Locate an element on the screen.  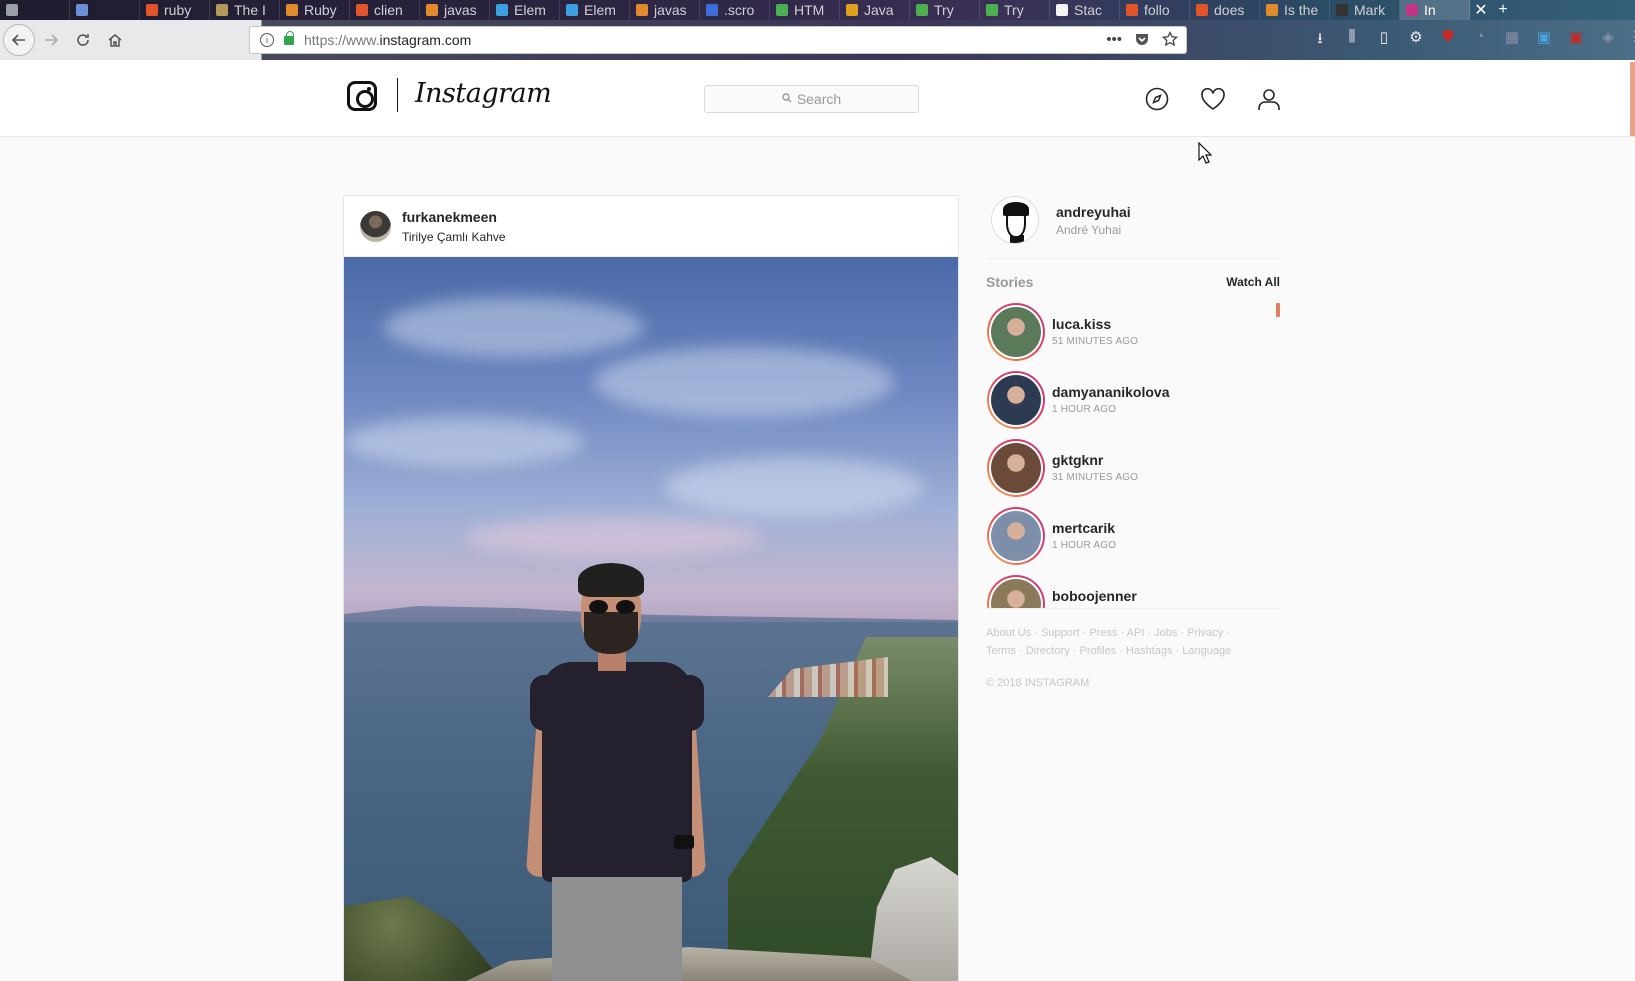
header-nav-icons is located at coordinates (1213, 99).